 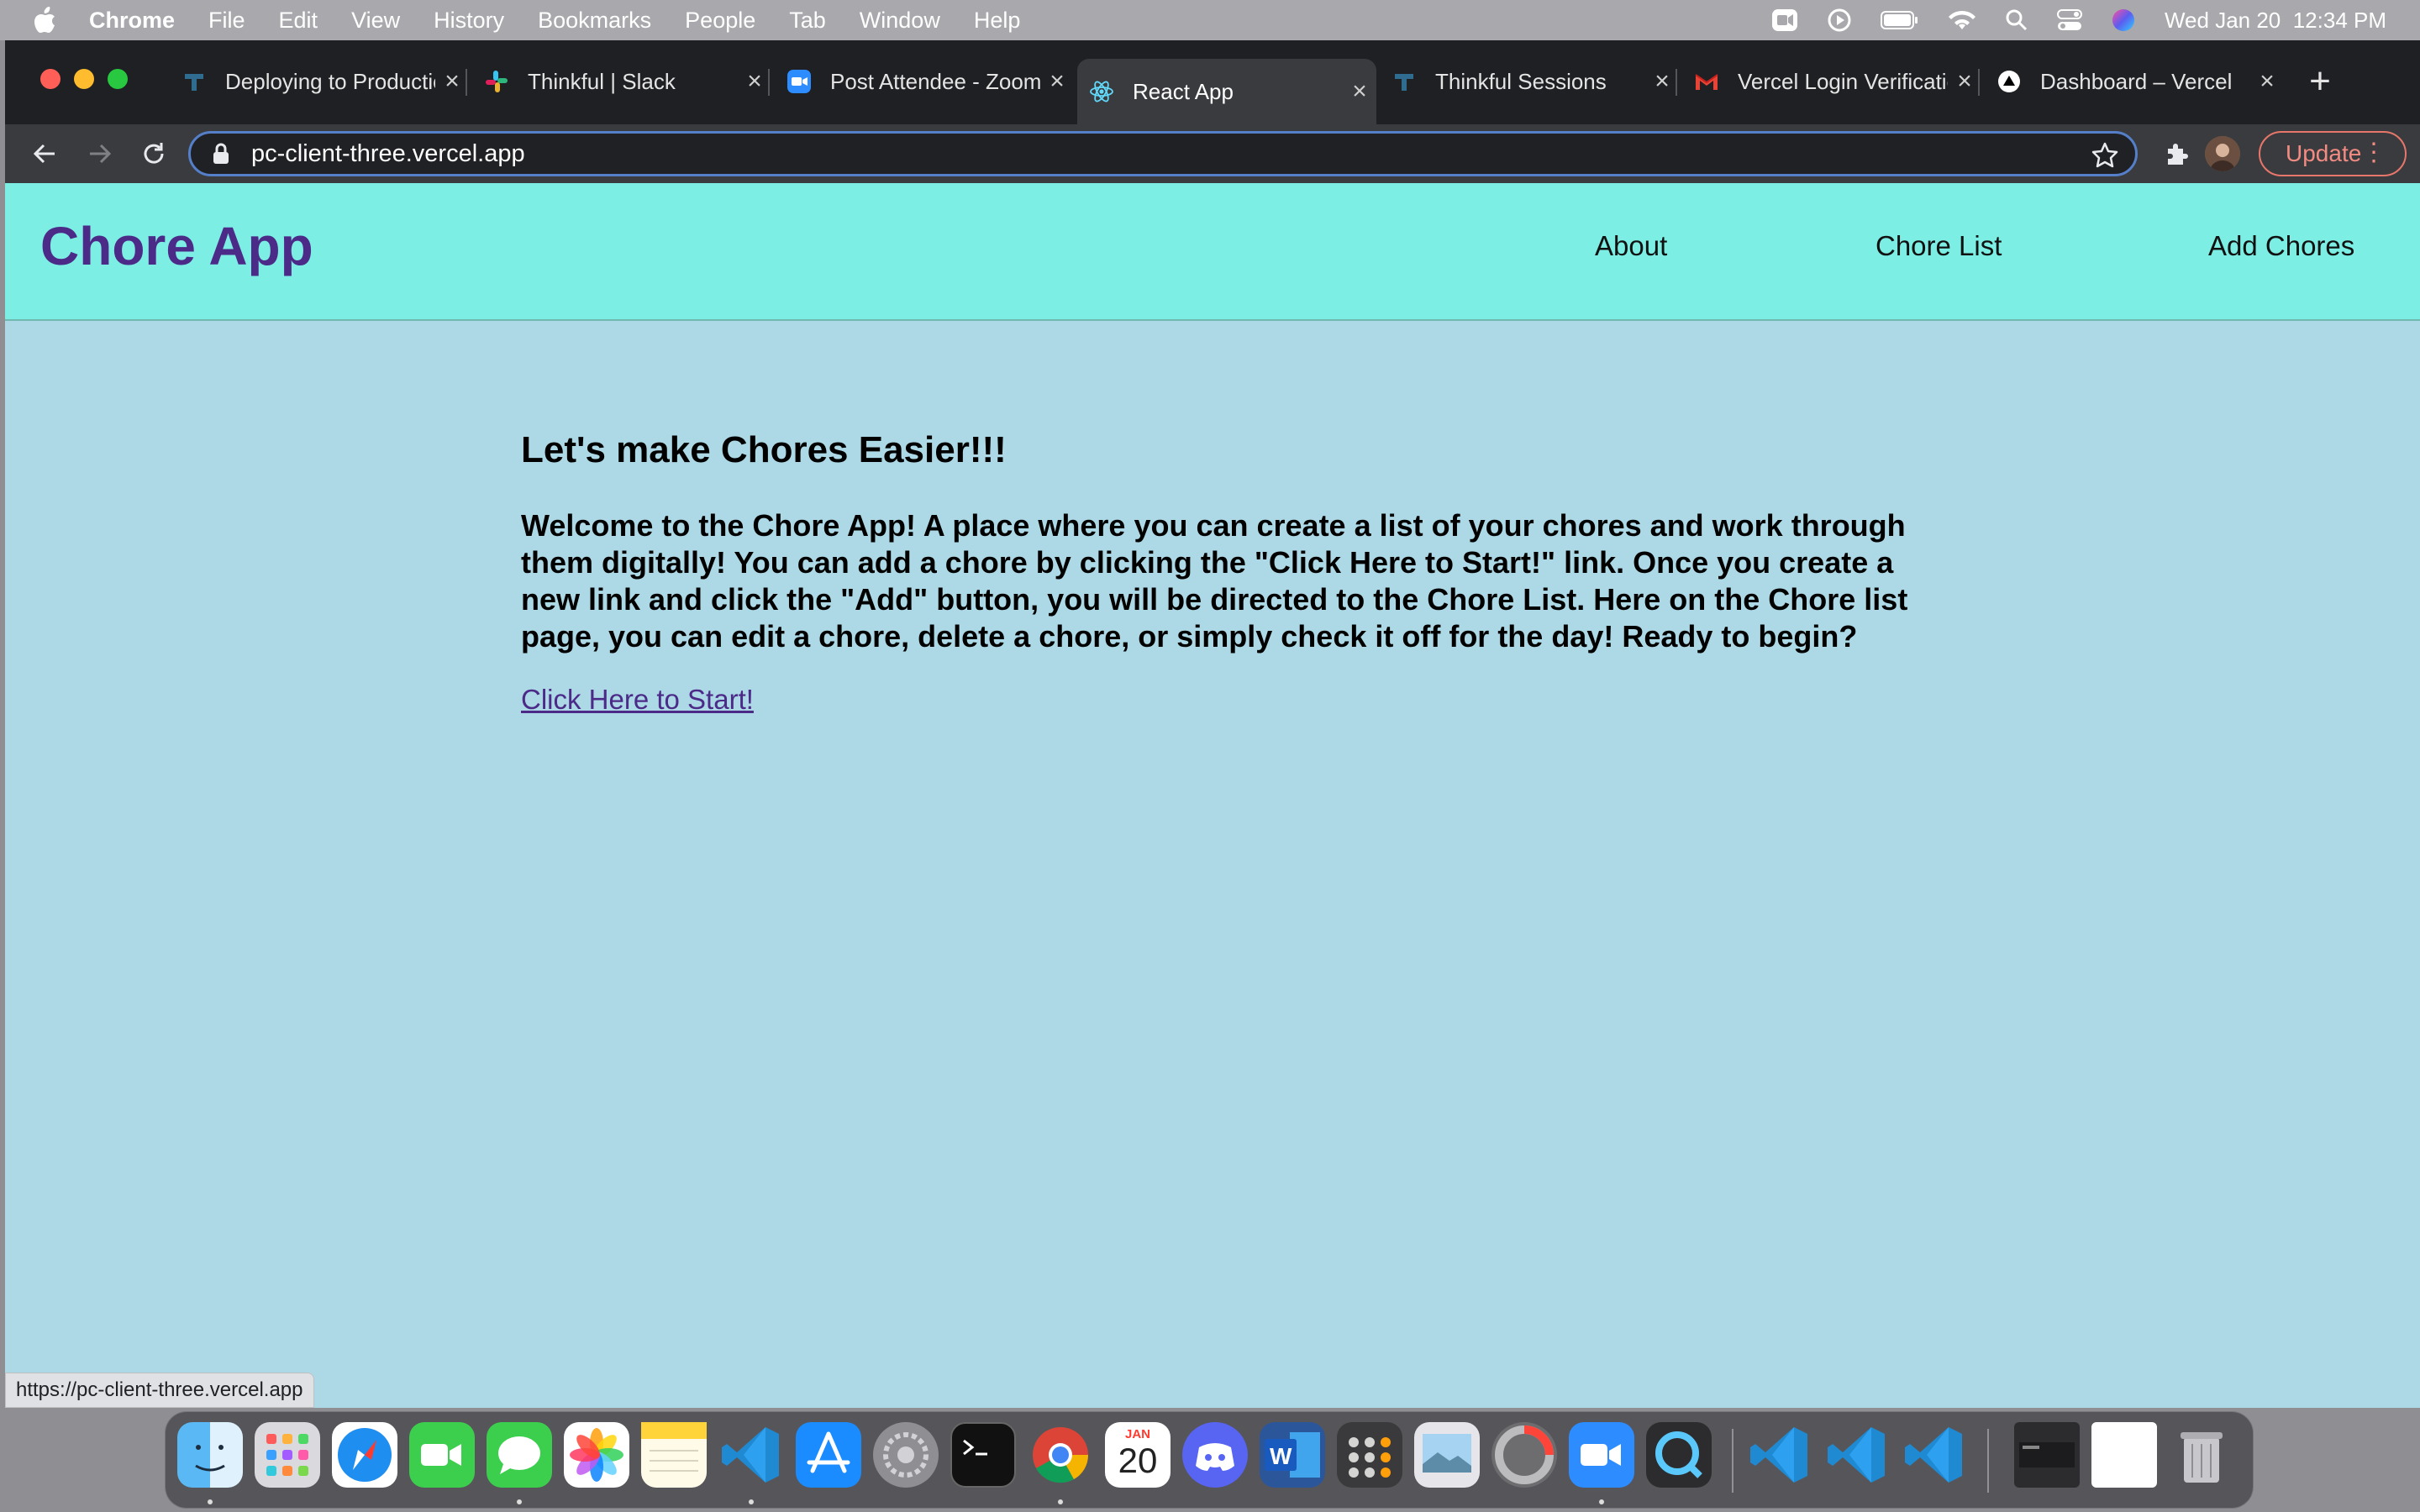 I want to click on zoom-window-button, so click(x=118, y=79).